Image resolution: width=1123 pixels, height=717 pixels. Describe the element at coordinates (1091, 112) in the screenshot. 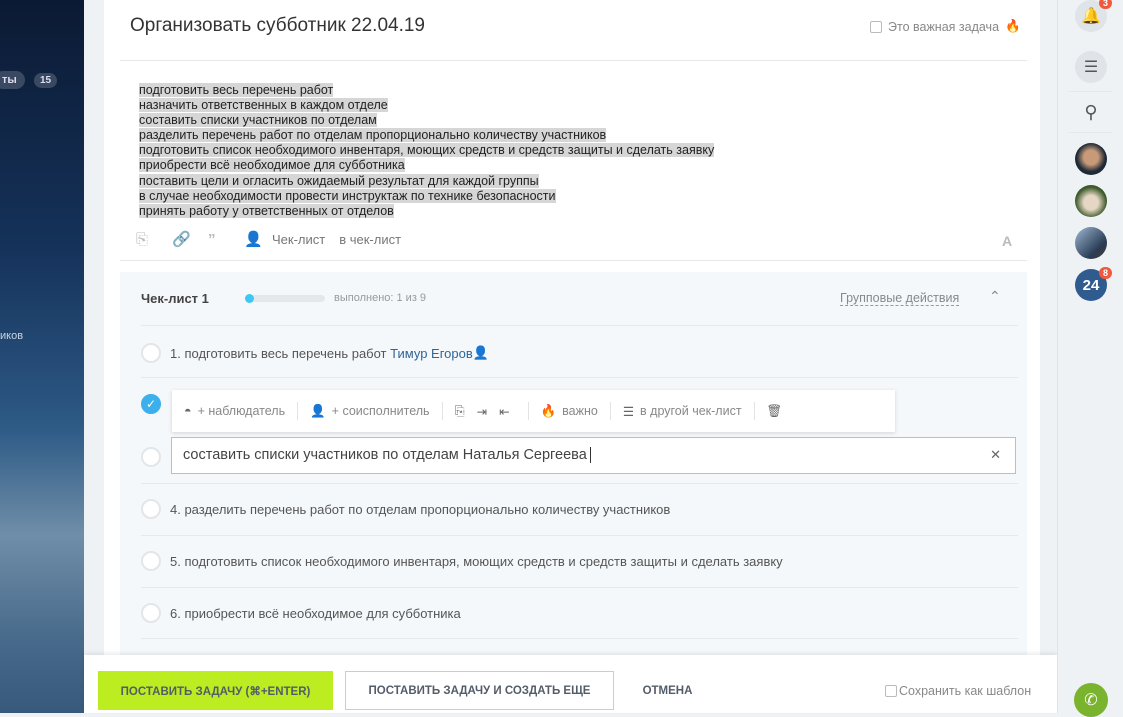

I see `search-icon: ⚲` at that location.